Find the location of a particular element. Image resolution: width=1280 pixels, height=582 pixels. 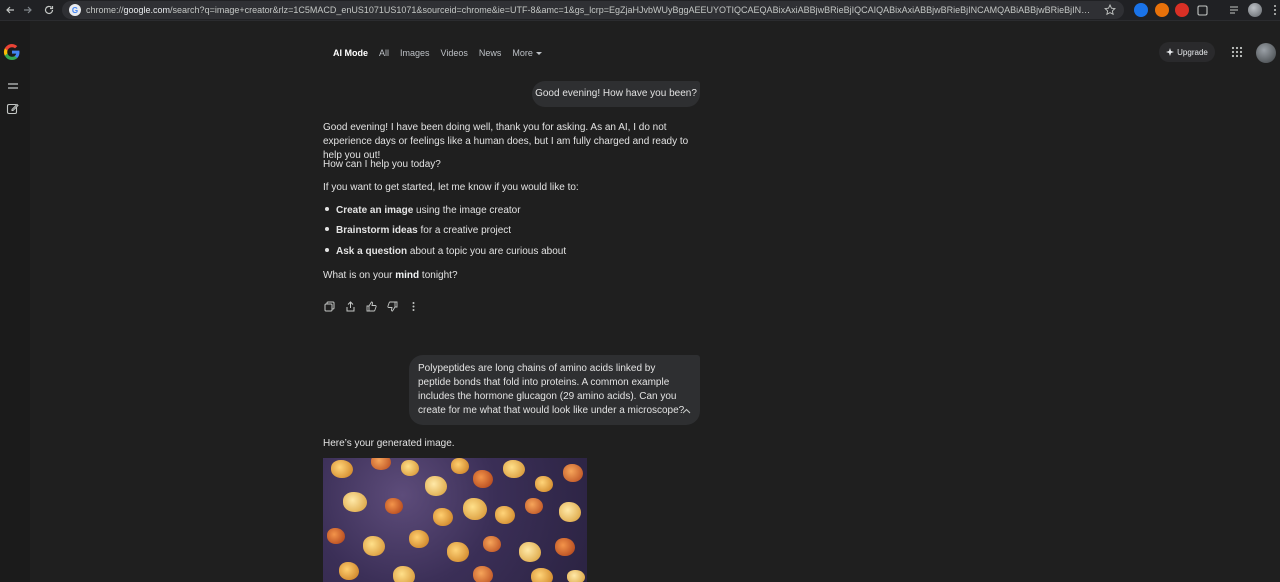

back-arrow-icon is located at coordinates (10, 10).